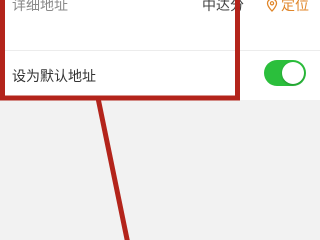 This screenshot has width=320, height=240. I want to click on pointer-line, so click(112, 168).